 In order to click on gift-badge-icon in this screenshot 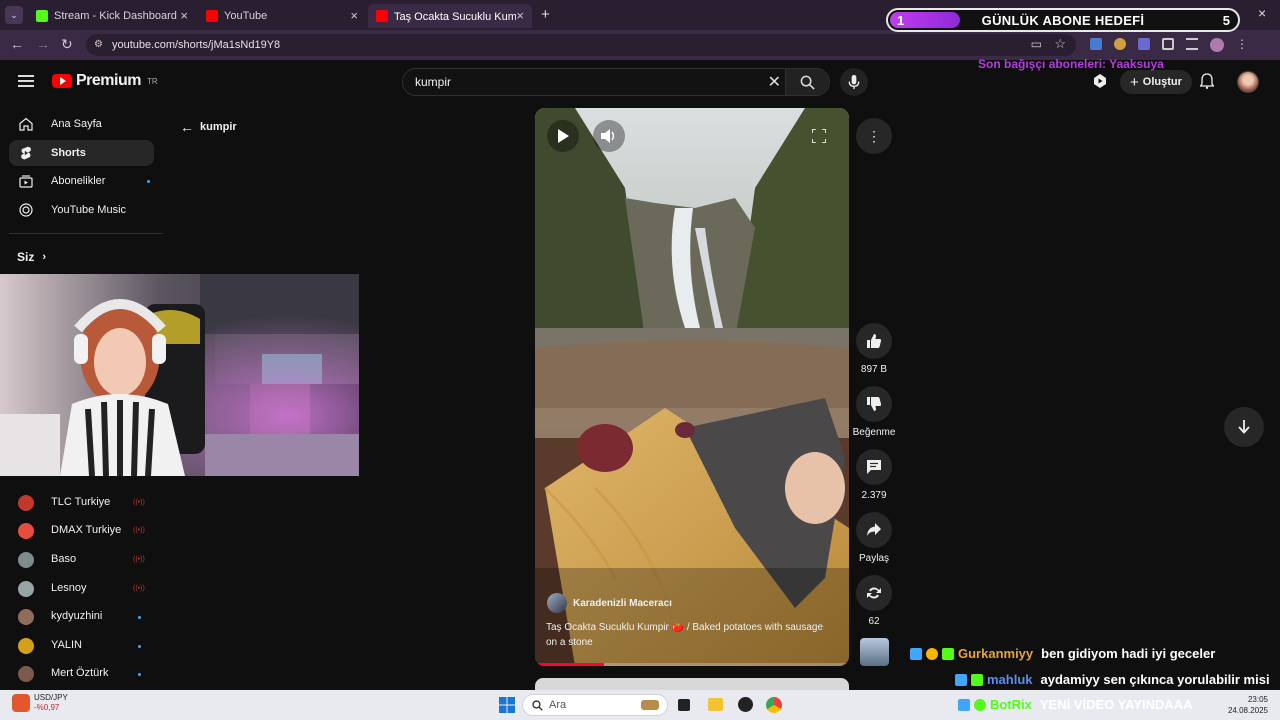, I will do `click(948, 653)`.